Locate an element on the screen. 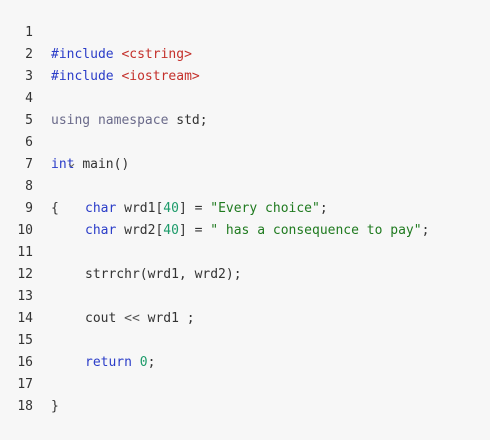 The image size is (490, 440). code-line-12: 12 is located at coordinates (245, 262).